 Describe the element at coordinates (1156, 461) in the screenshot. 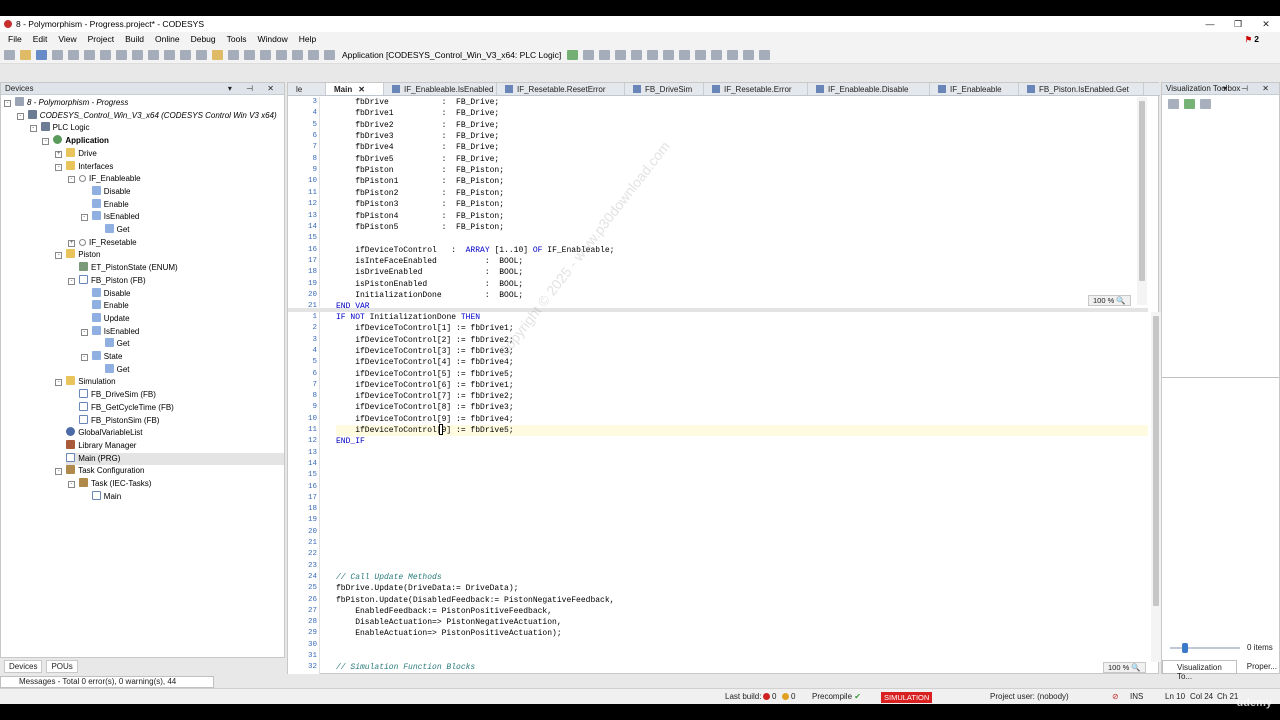

I see `implementation-scroll-thumb` at that location.